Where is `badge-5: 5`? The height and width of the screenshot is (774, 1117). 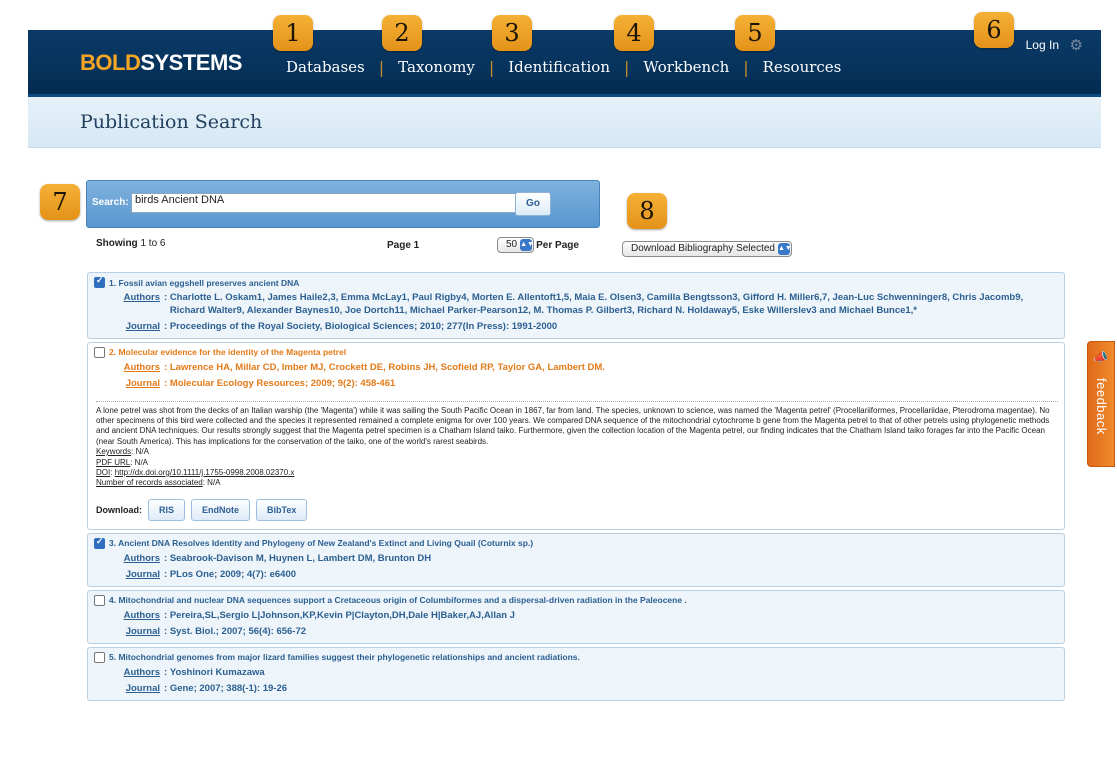
badge-5: 5 is located at coordinates (755, 33).